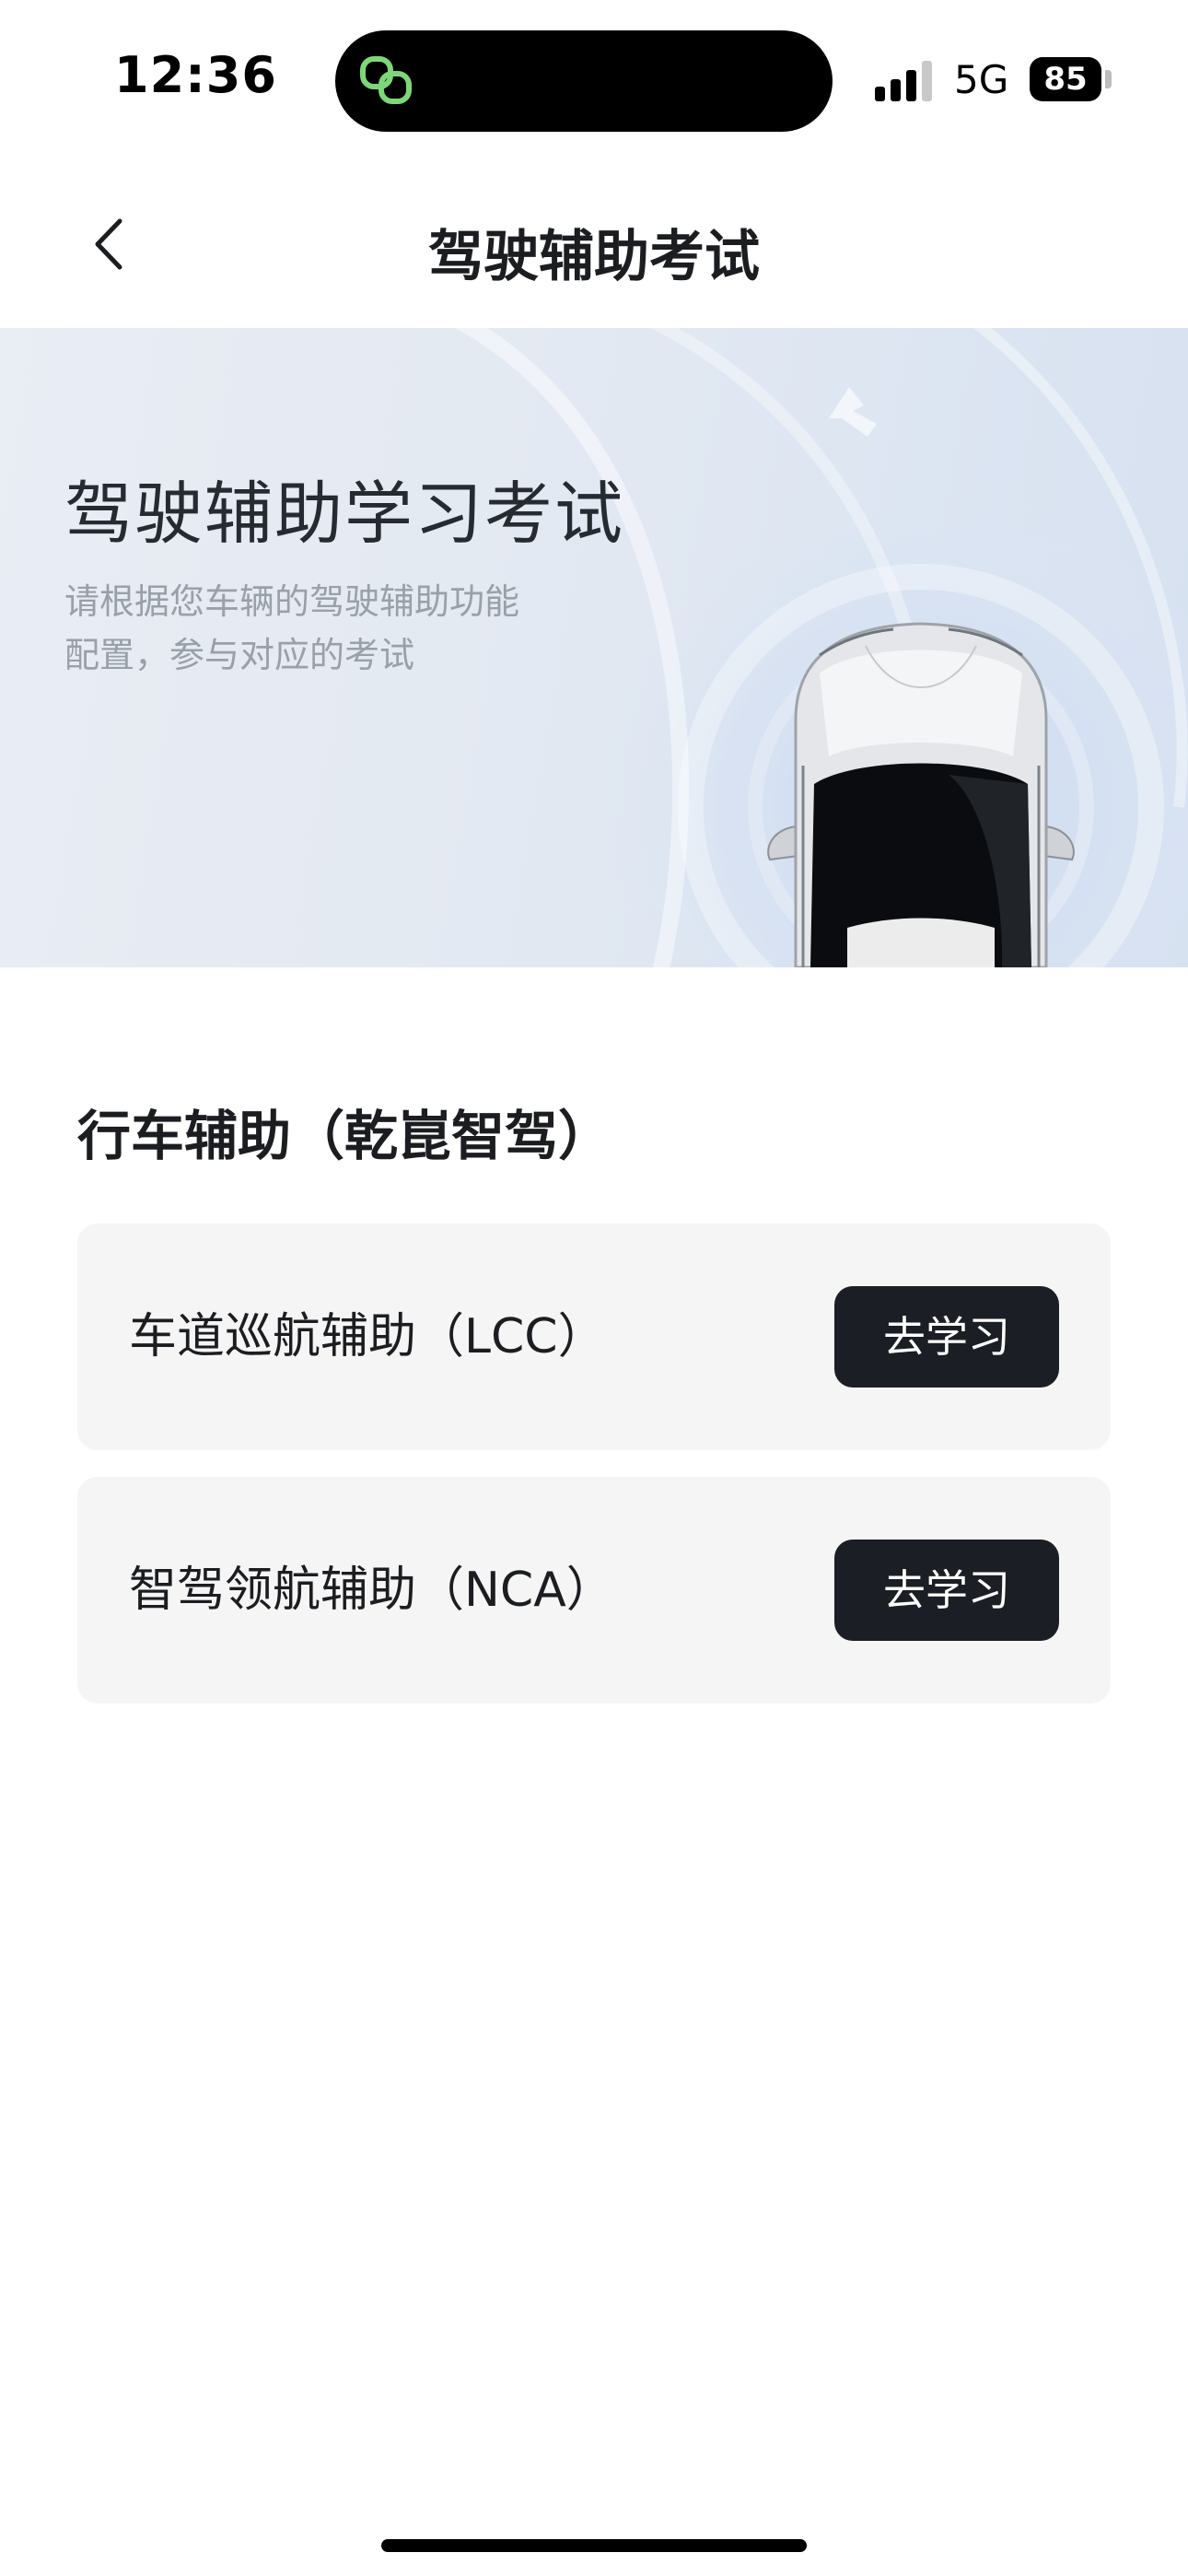 The width and height of the screenshot is (1188, 2576). Describe the element at coordinates (982, 79) in the screenshot. I see `network-type: 5G` at that location.